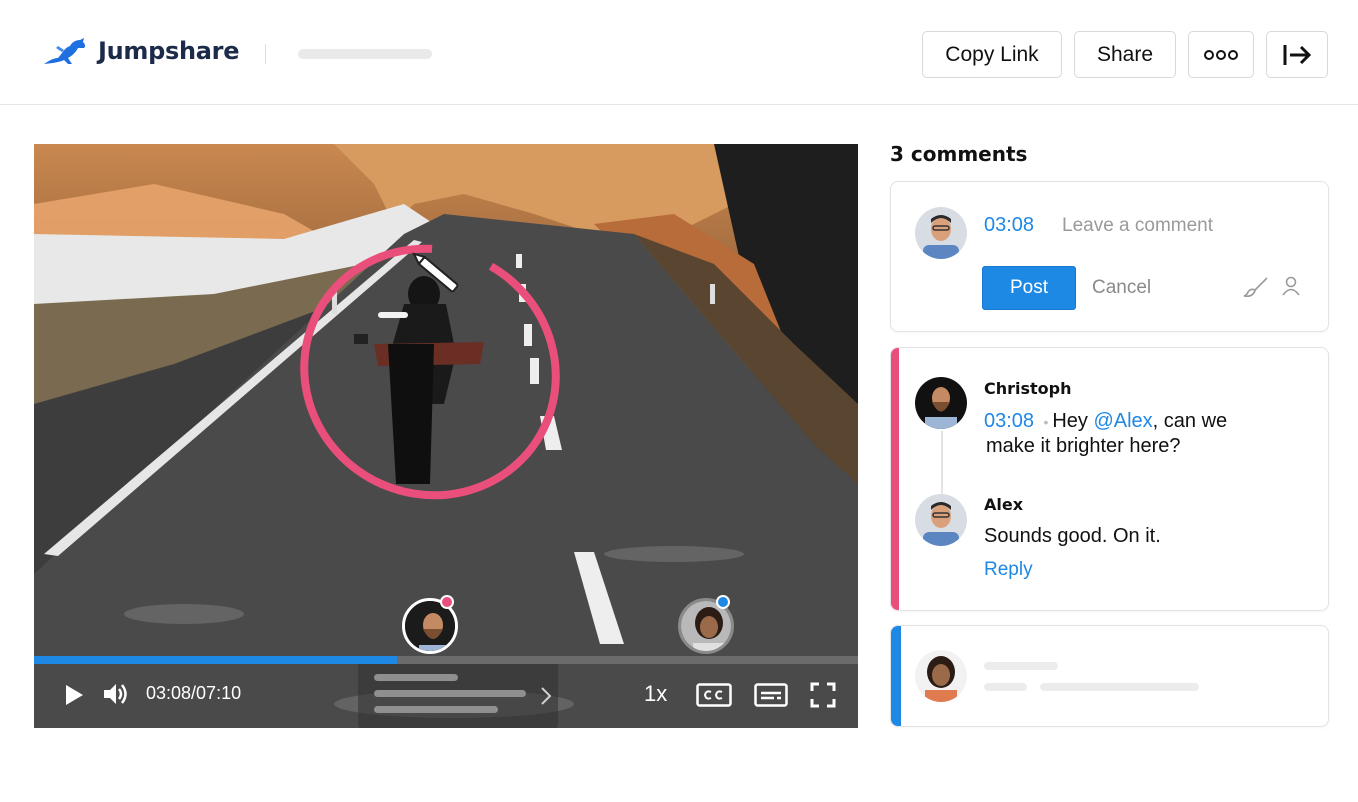 This screenshot has height=802, width=1358. Describe the element at coordinates (447, 602) in the screenshot. I see `marker-dot-pink` at that location.